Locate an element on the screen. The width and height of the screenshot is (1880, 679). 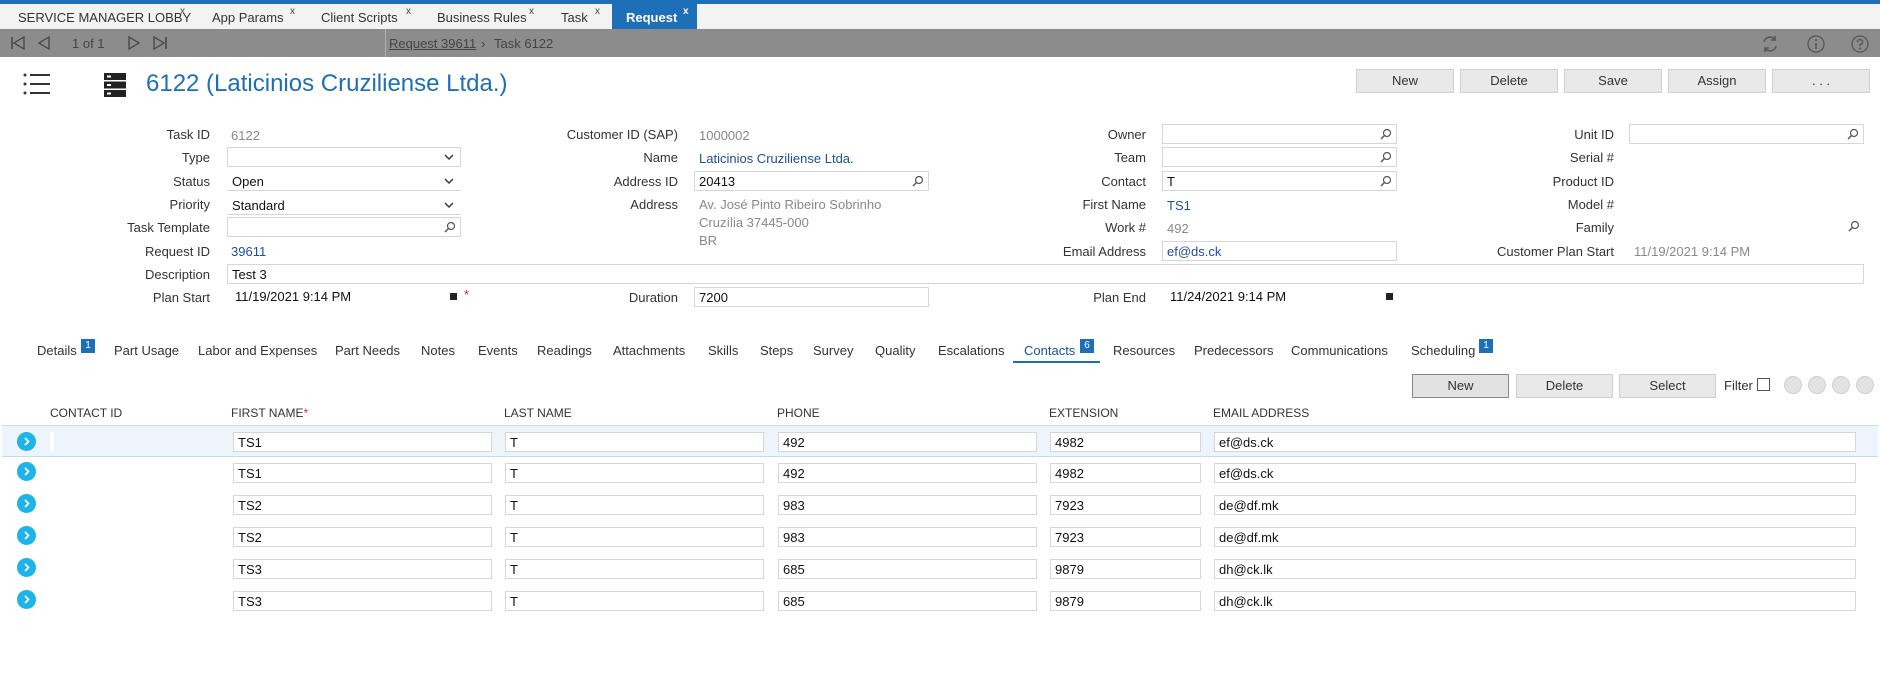
column-header-email-address: EMAIL ADDRESS is located at coordinates (1261, 413).